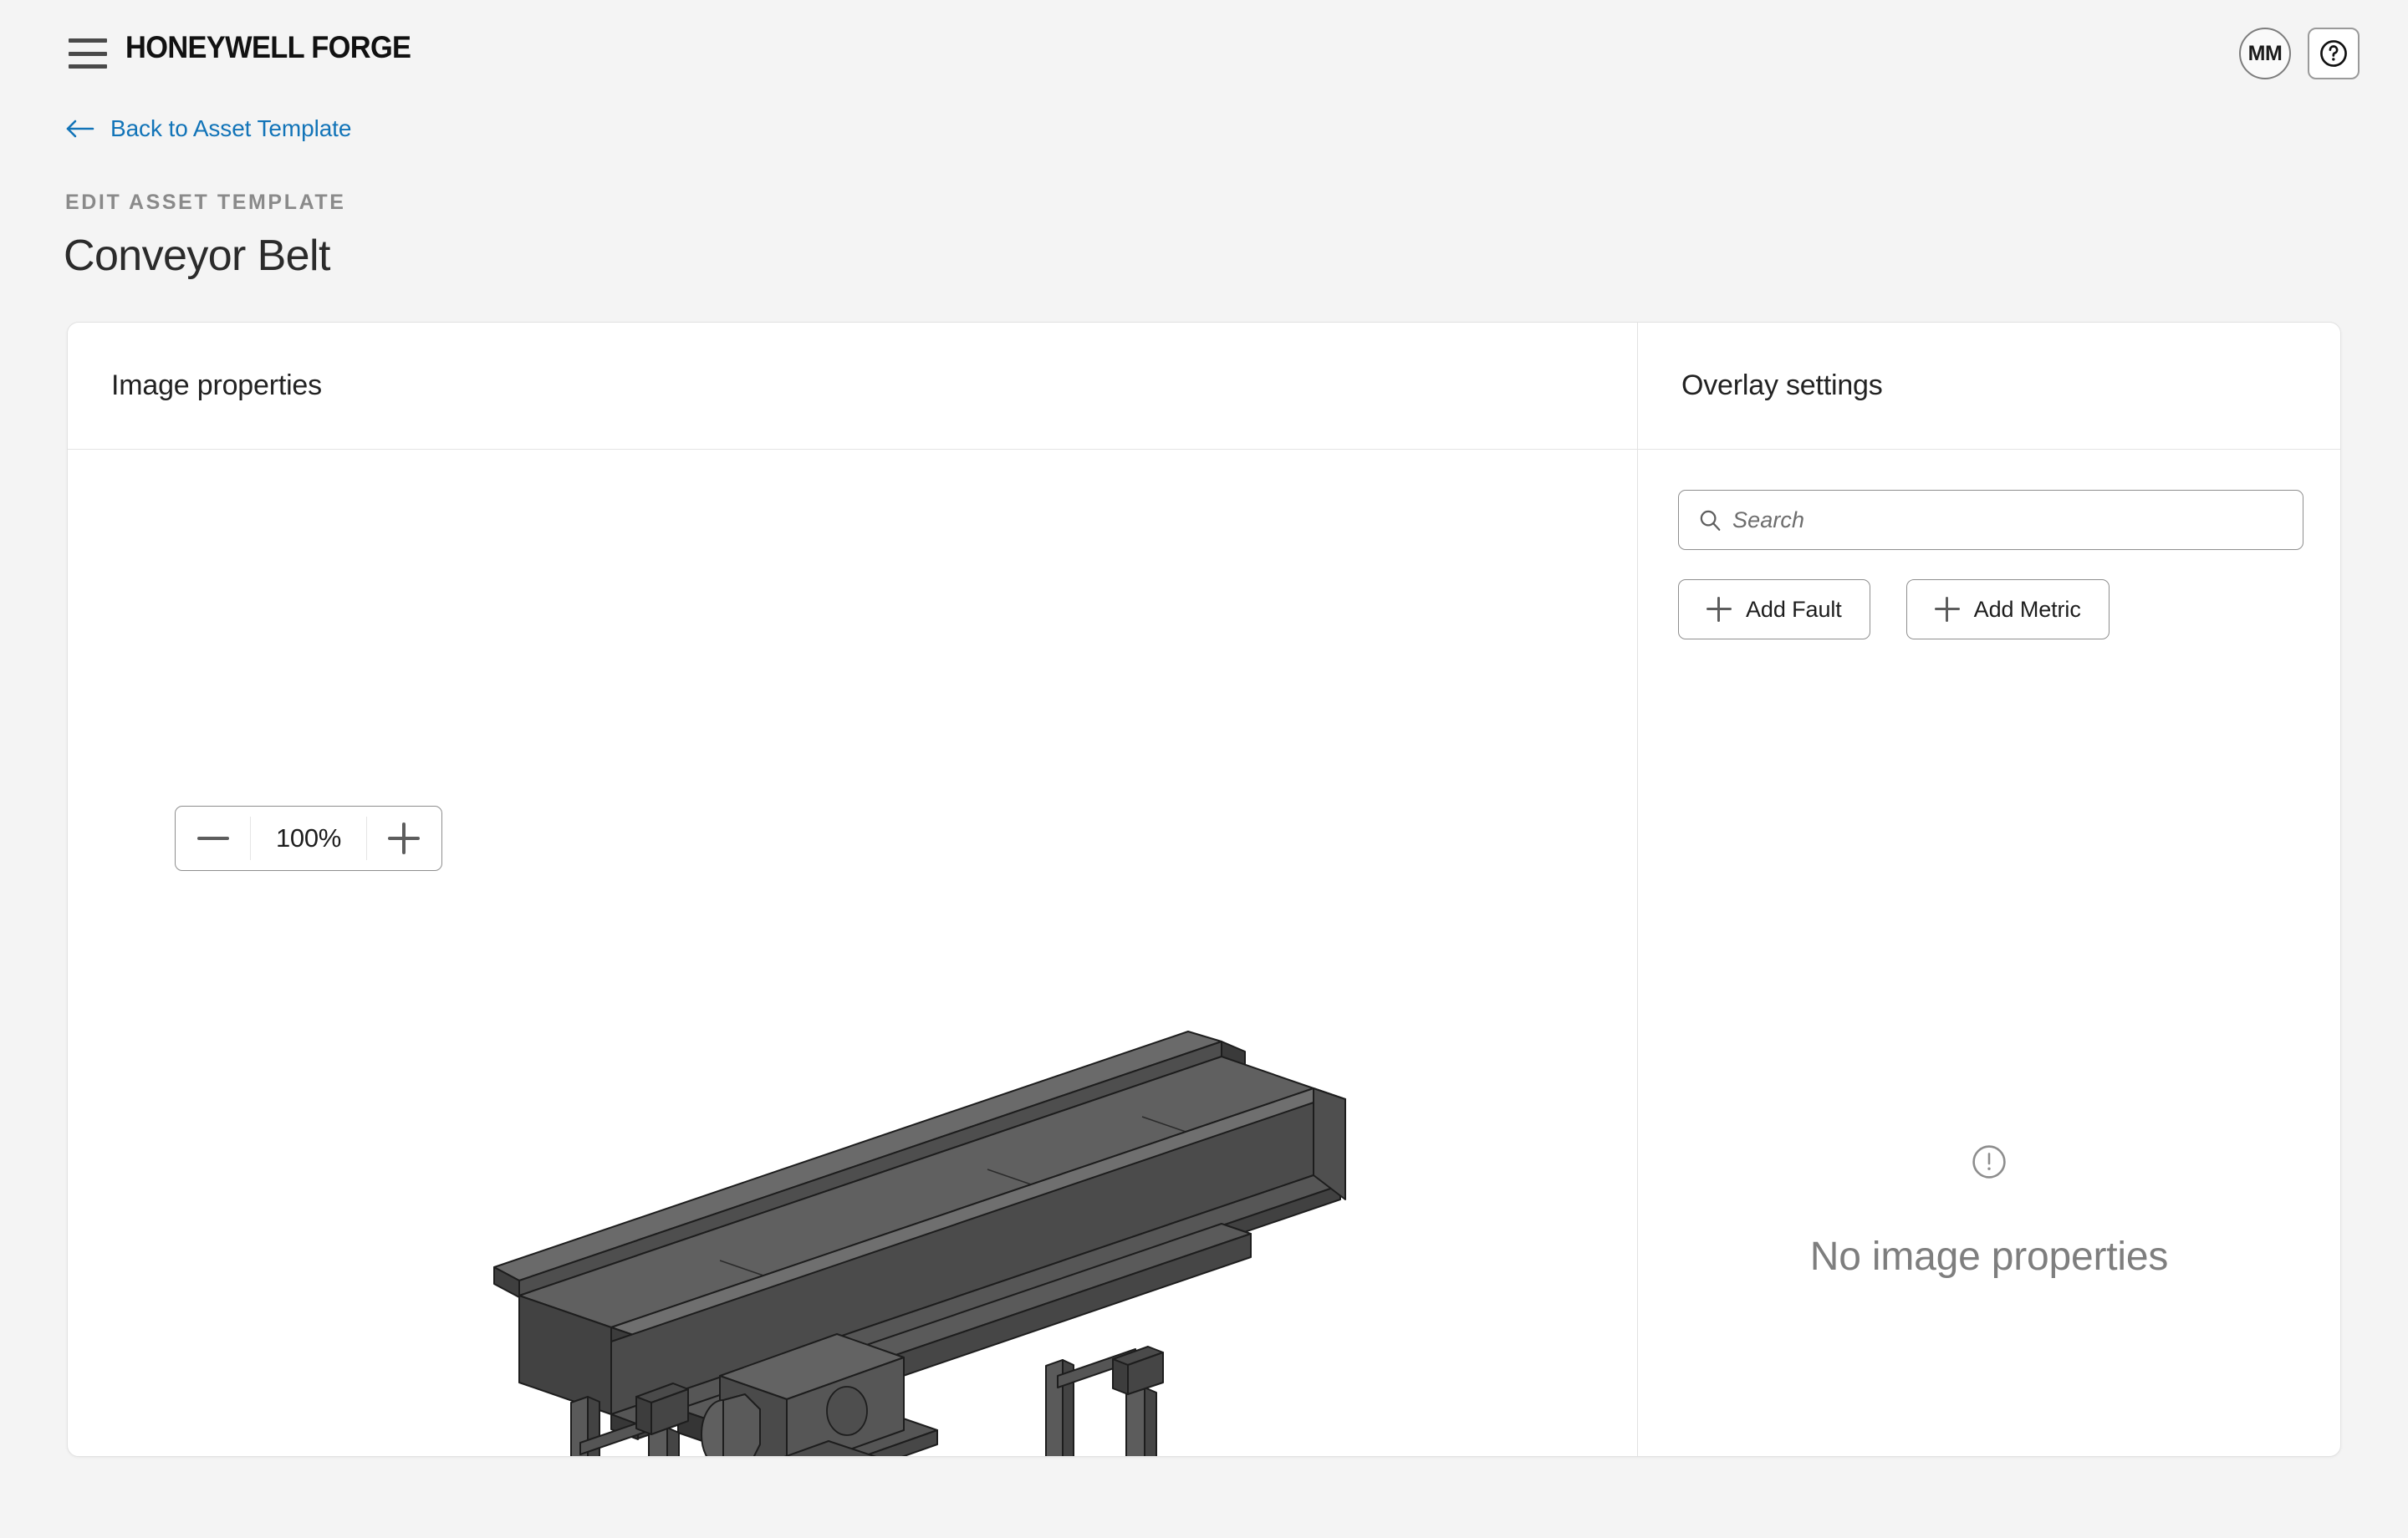  I want to click on help-button, so click(2334, 54).